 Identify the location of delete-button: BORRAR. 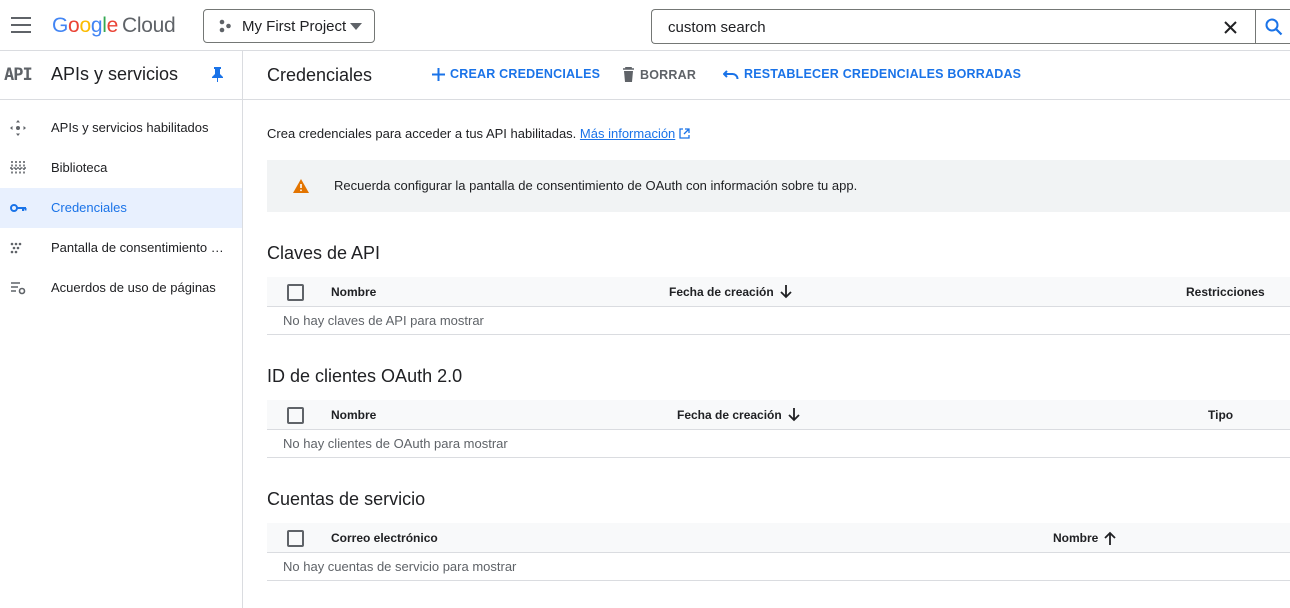
(659, 74).